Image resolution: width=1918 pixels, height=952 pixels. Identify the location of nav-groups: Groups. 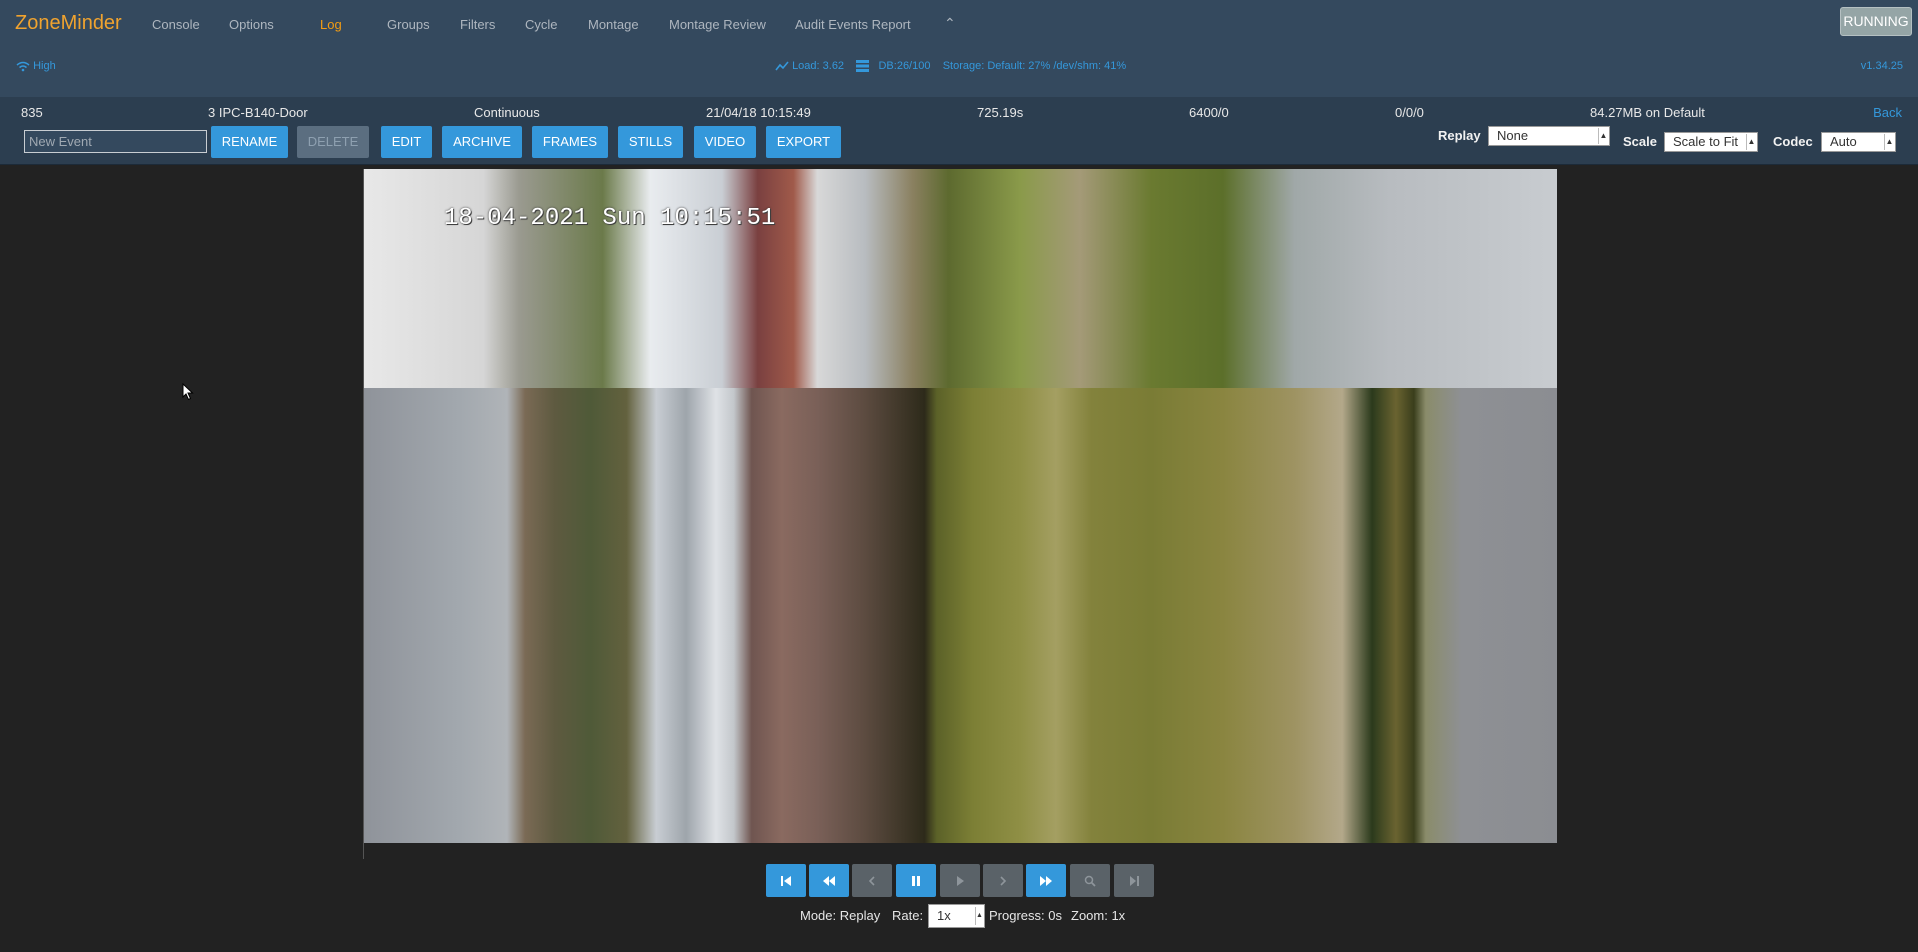
(408, 24).